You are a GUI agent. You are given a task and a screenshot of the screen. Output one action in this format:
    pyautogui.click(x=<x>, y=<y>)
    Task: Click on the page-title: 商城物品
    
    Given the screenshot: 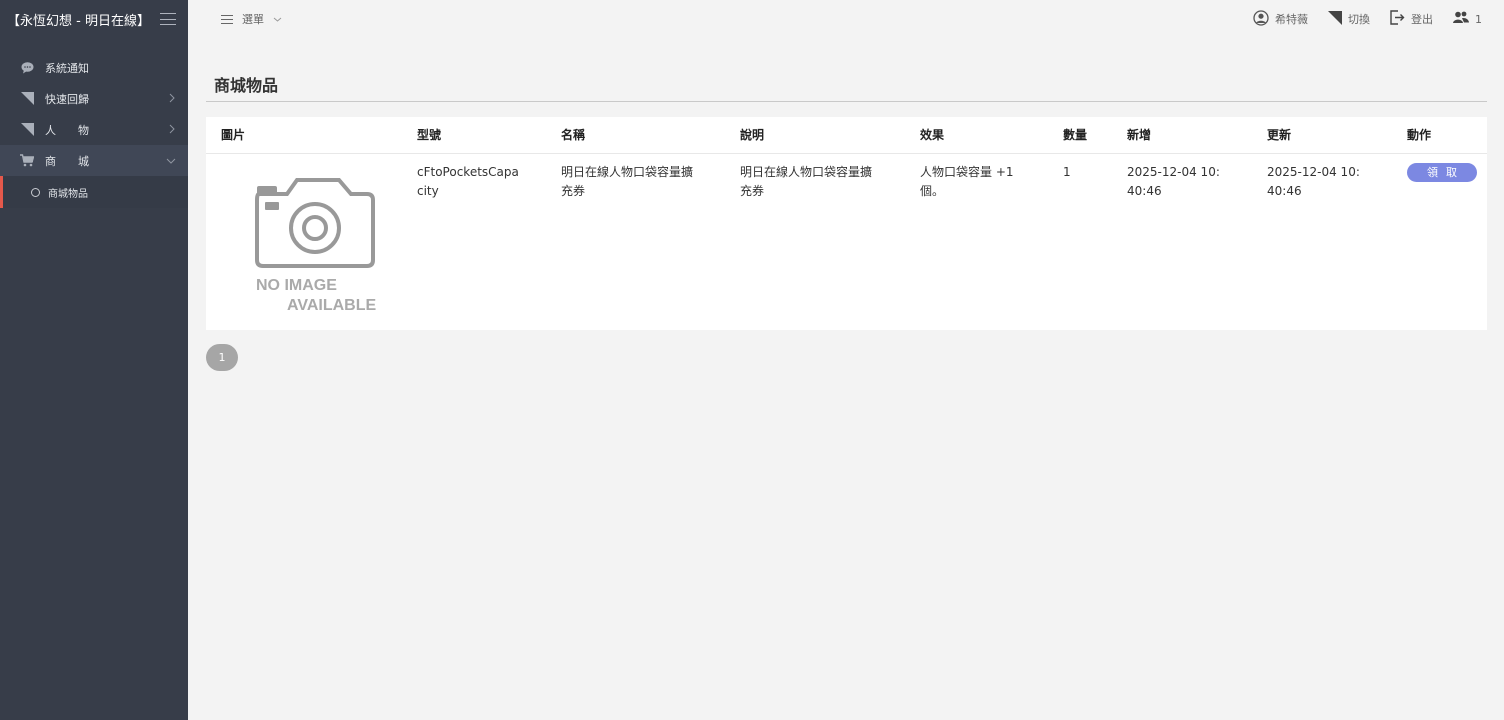 What is the action you would take?
    pyautogui.click(x=246, y=85)
    